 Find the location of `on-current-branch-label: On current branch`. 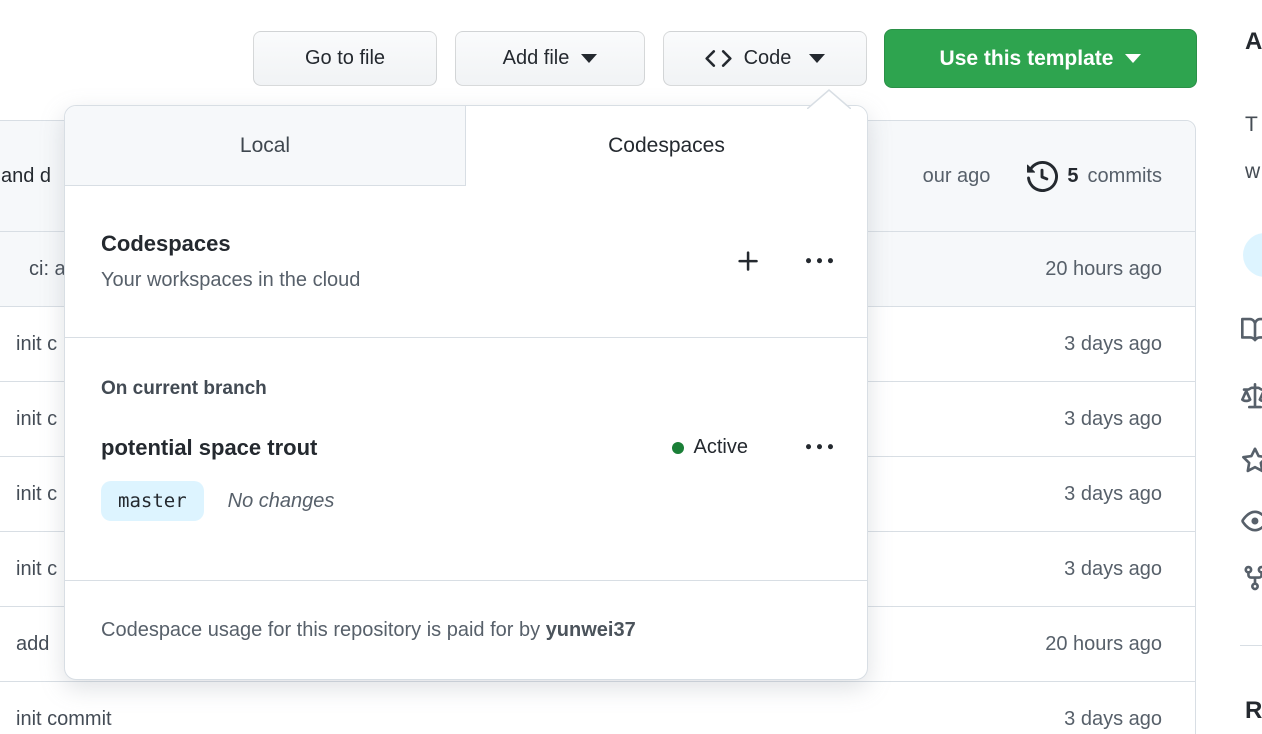

on-current-branch-label: On current branch is located at coordinates (184, 388).